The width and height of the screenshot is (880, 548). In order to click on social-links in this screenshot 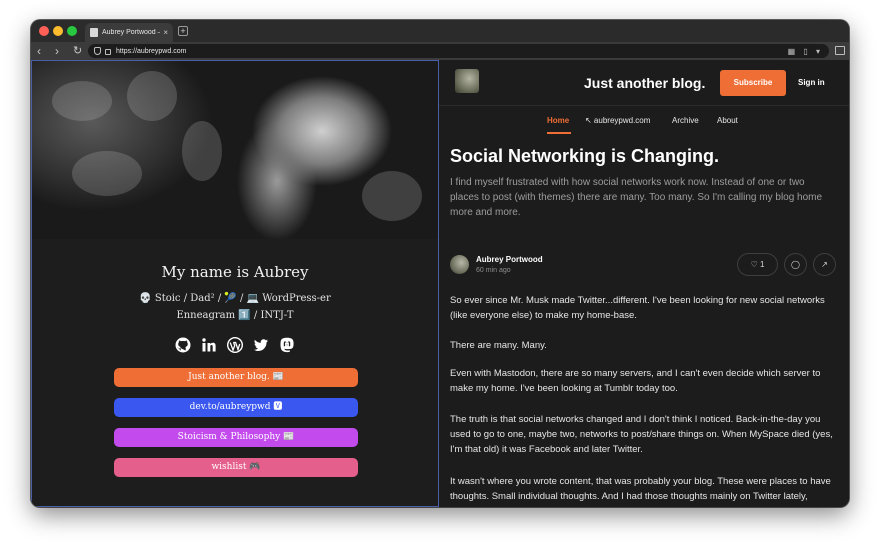, I will do `click(235, 345)`.